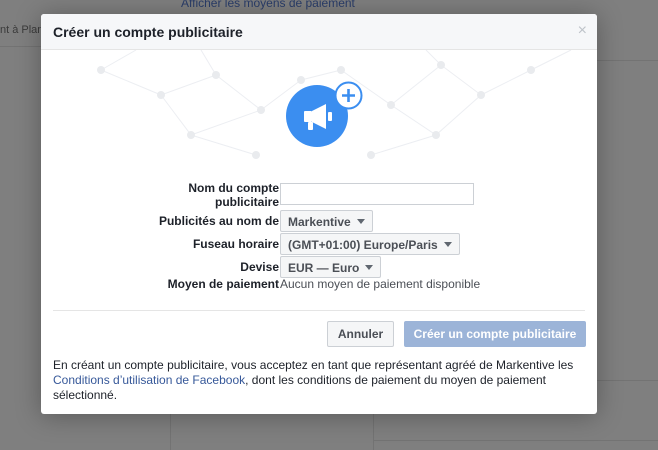 The image size is (658, 450). What do you see at coordinates (324, 268) in the screenshot?
I see `currency-value: EUR — Euro` at bounding box center [324, 268].